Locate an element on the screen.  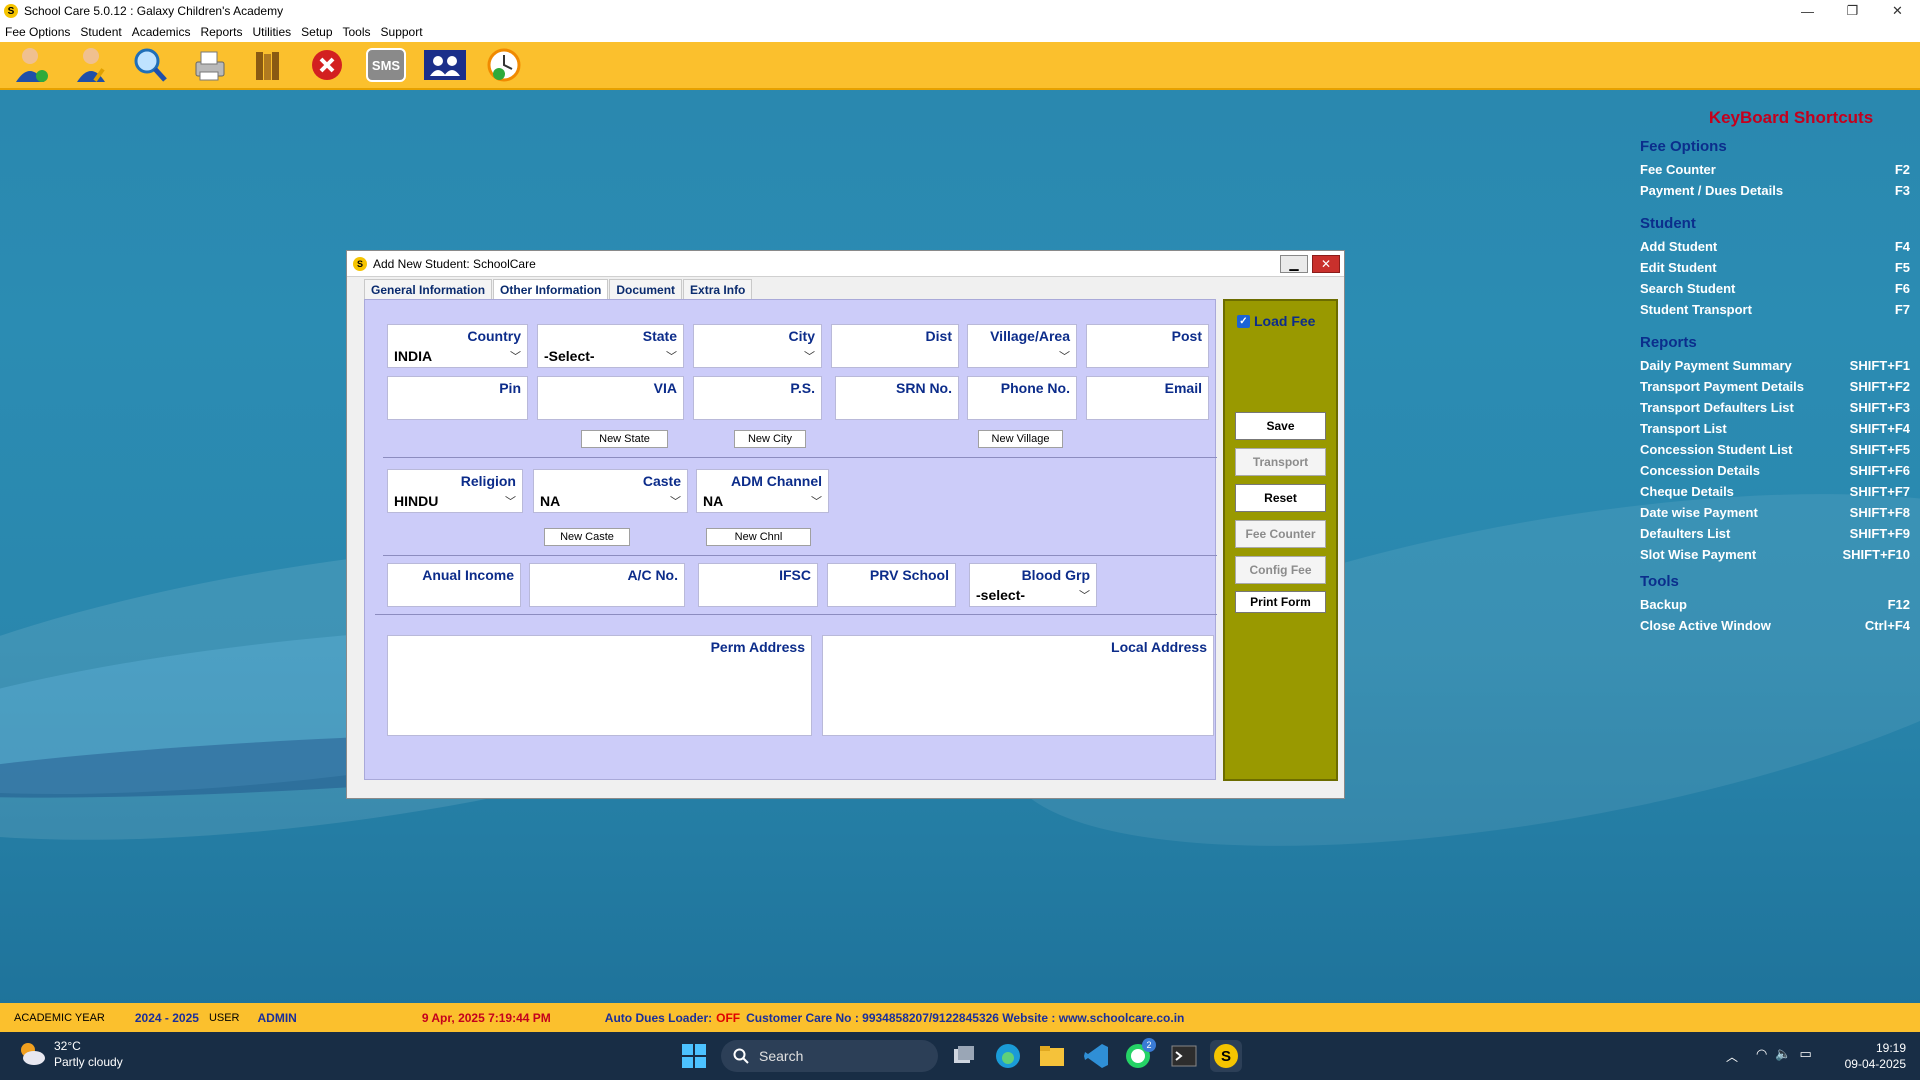
clock: 19:19 09-04-2025 is located at coordinates (1875, 1056).